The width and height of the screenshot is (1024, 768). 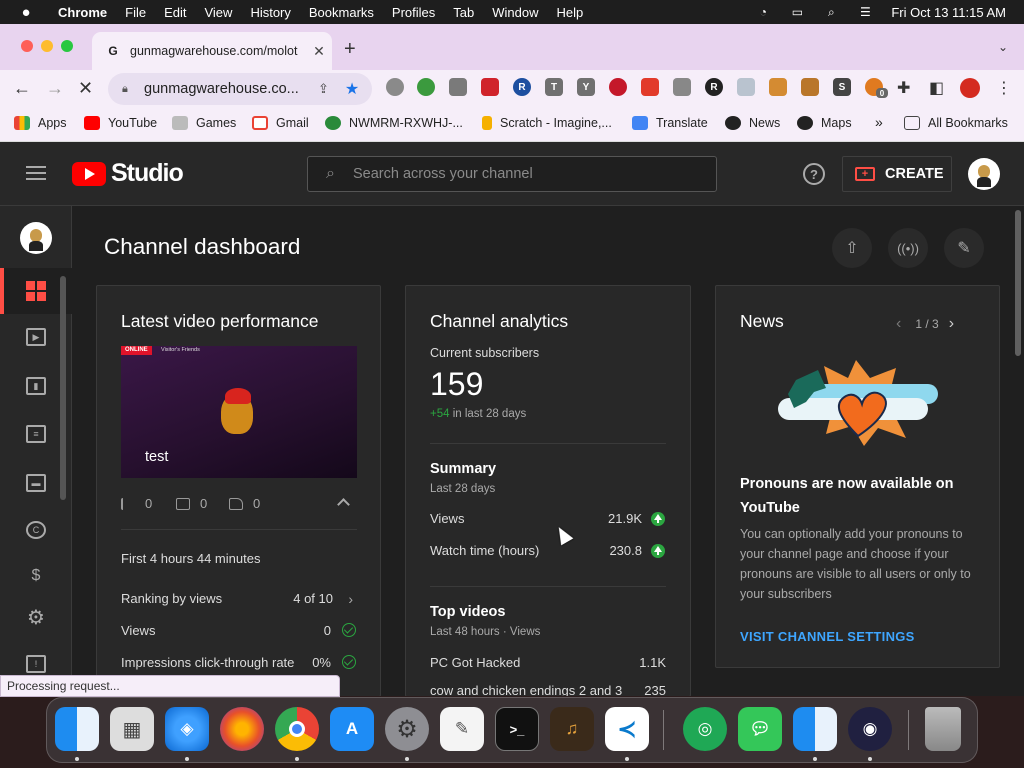 I want to click on screen-mirroring-icon: ▭, so click(x=797, y=12).